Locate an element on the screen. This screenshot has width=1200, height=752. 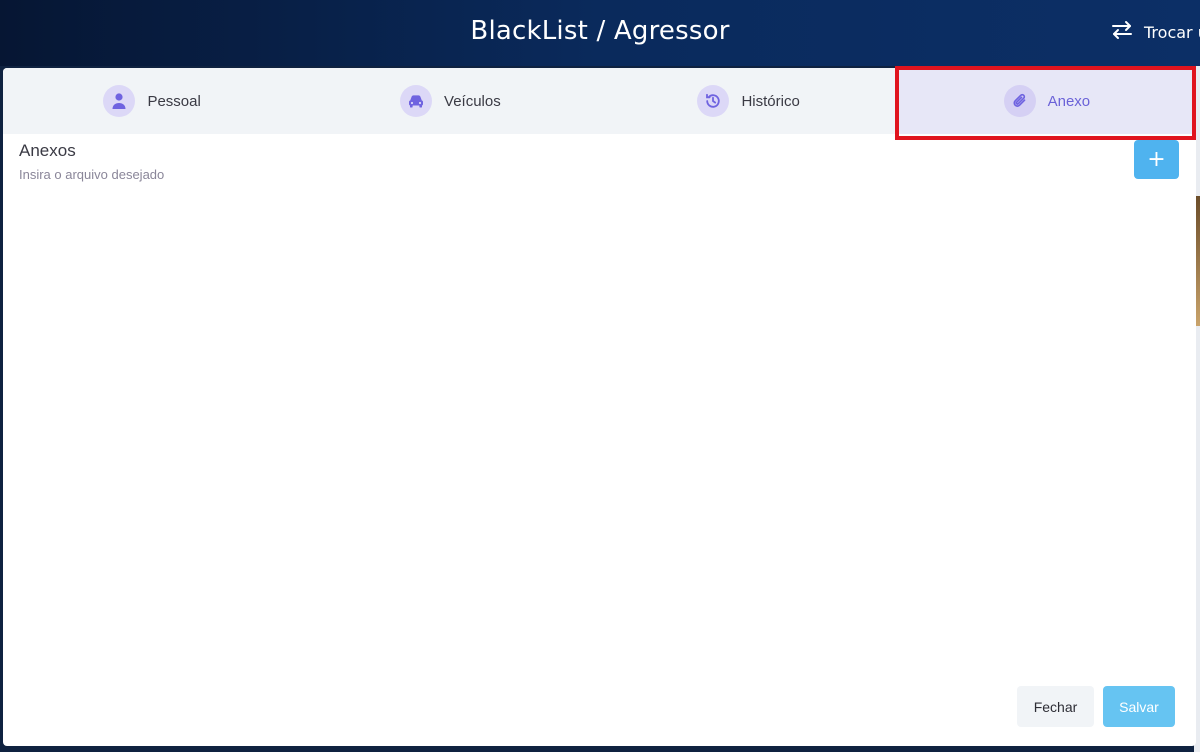
tab-veiculos: Veículos is located at coordinates (450, 101).